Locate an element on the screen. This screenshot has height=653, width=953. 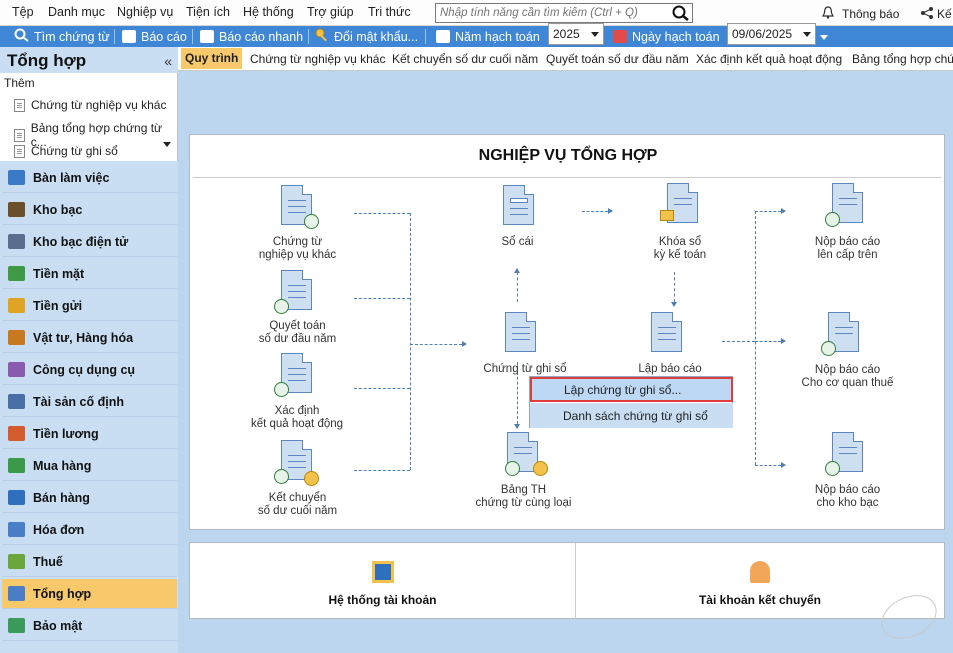
sidebar-module-8: Tiền lương is located at coordinates (89, 434).